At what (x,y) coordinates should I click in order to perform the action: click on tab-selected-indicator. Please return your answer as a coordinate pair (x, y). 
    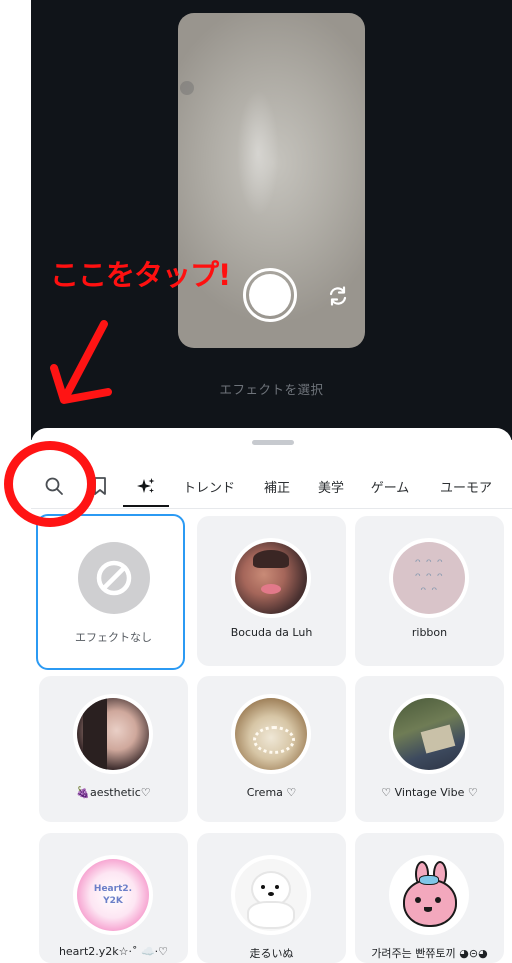
    Looking at the image, I should click on (146, 506).